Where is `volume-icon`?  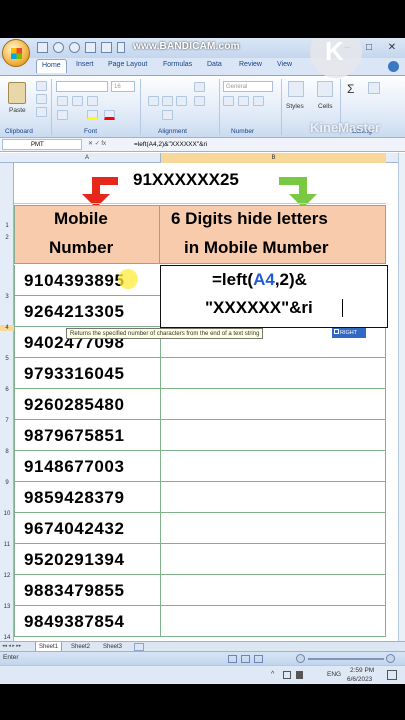
volume-icon is located at coordinates (299, 675).